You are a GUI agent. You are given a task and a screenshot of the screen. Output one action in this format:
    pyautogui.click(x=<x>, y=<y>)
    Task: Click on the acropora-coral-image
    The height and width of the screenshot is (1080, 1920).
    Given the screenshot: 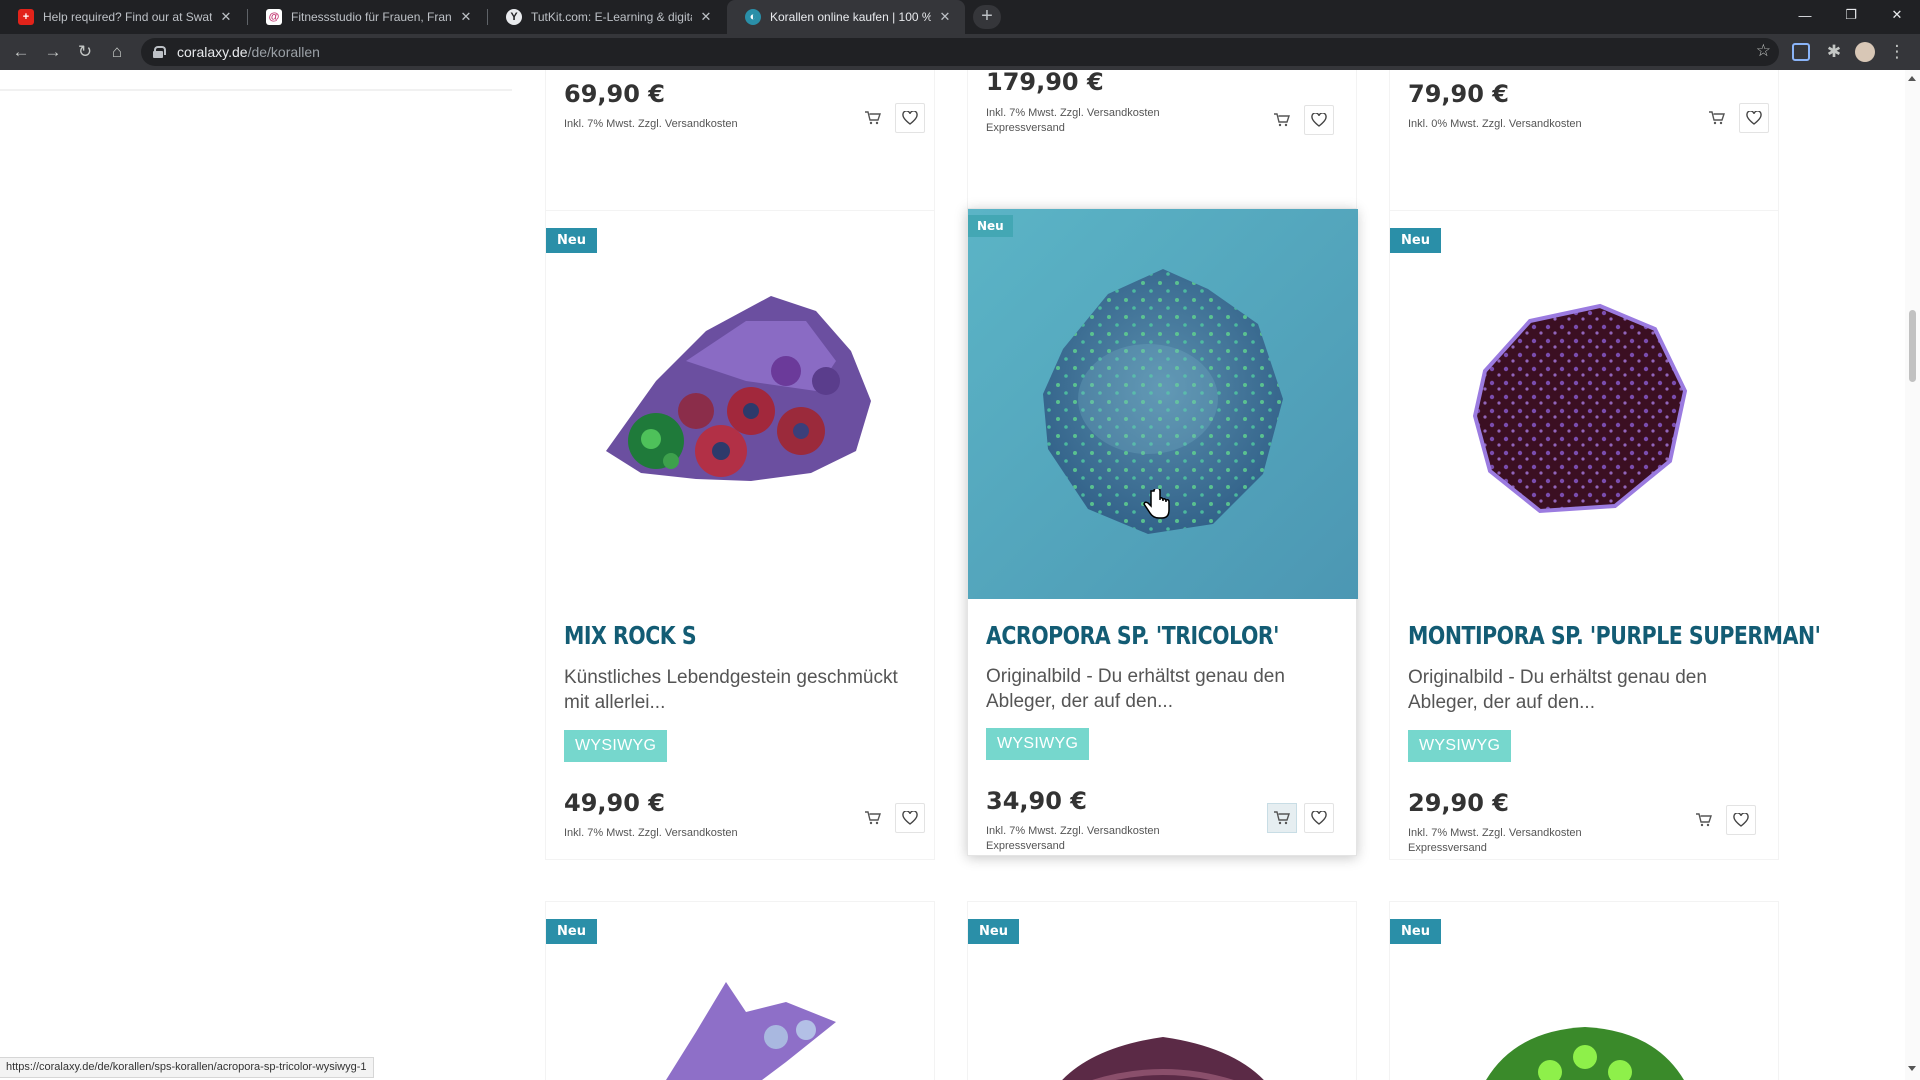 What is the action you would take?
    pyautogui.click(x=1163, y=404)
    